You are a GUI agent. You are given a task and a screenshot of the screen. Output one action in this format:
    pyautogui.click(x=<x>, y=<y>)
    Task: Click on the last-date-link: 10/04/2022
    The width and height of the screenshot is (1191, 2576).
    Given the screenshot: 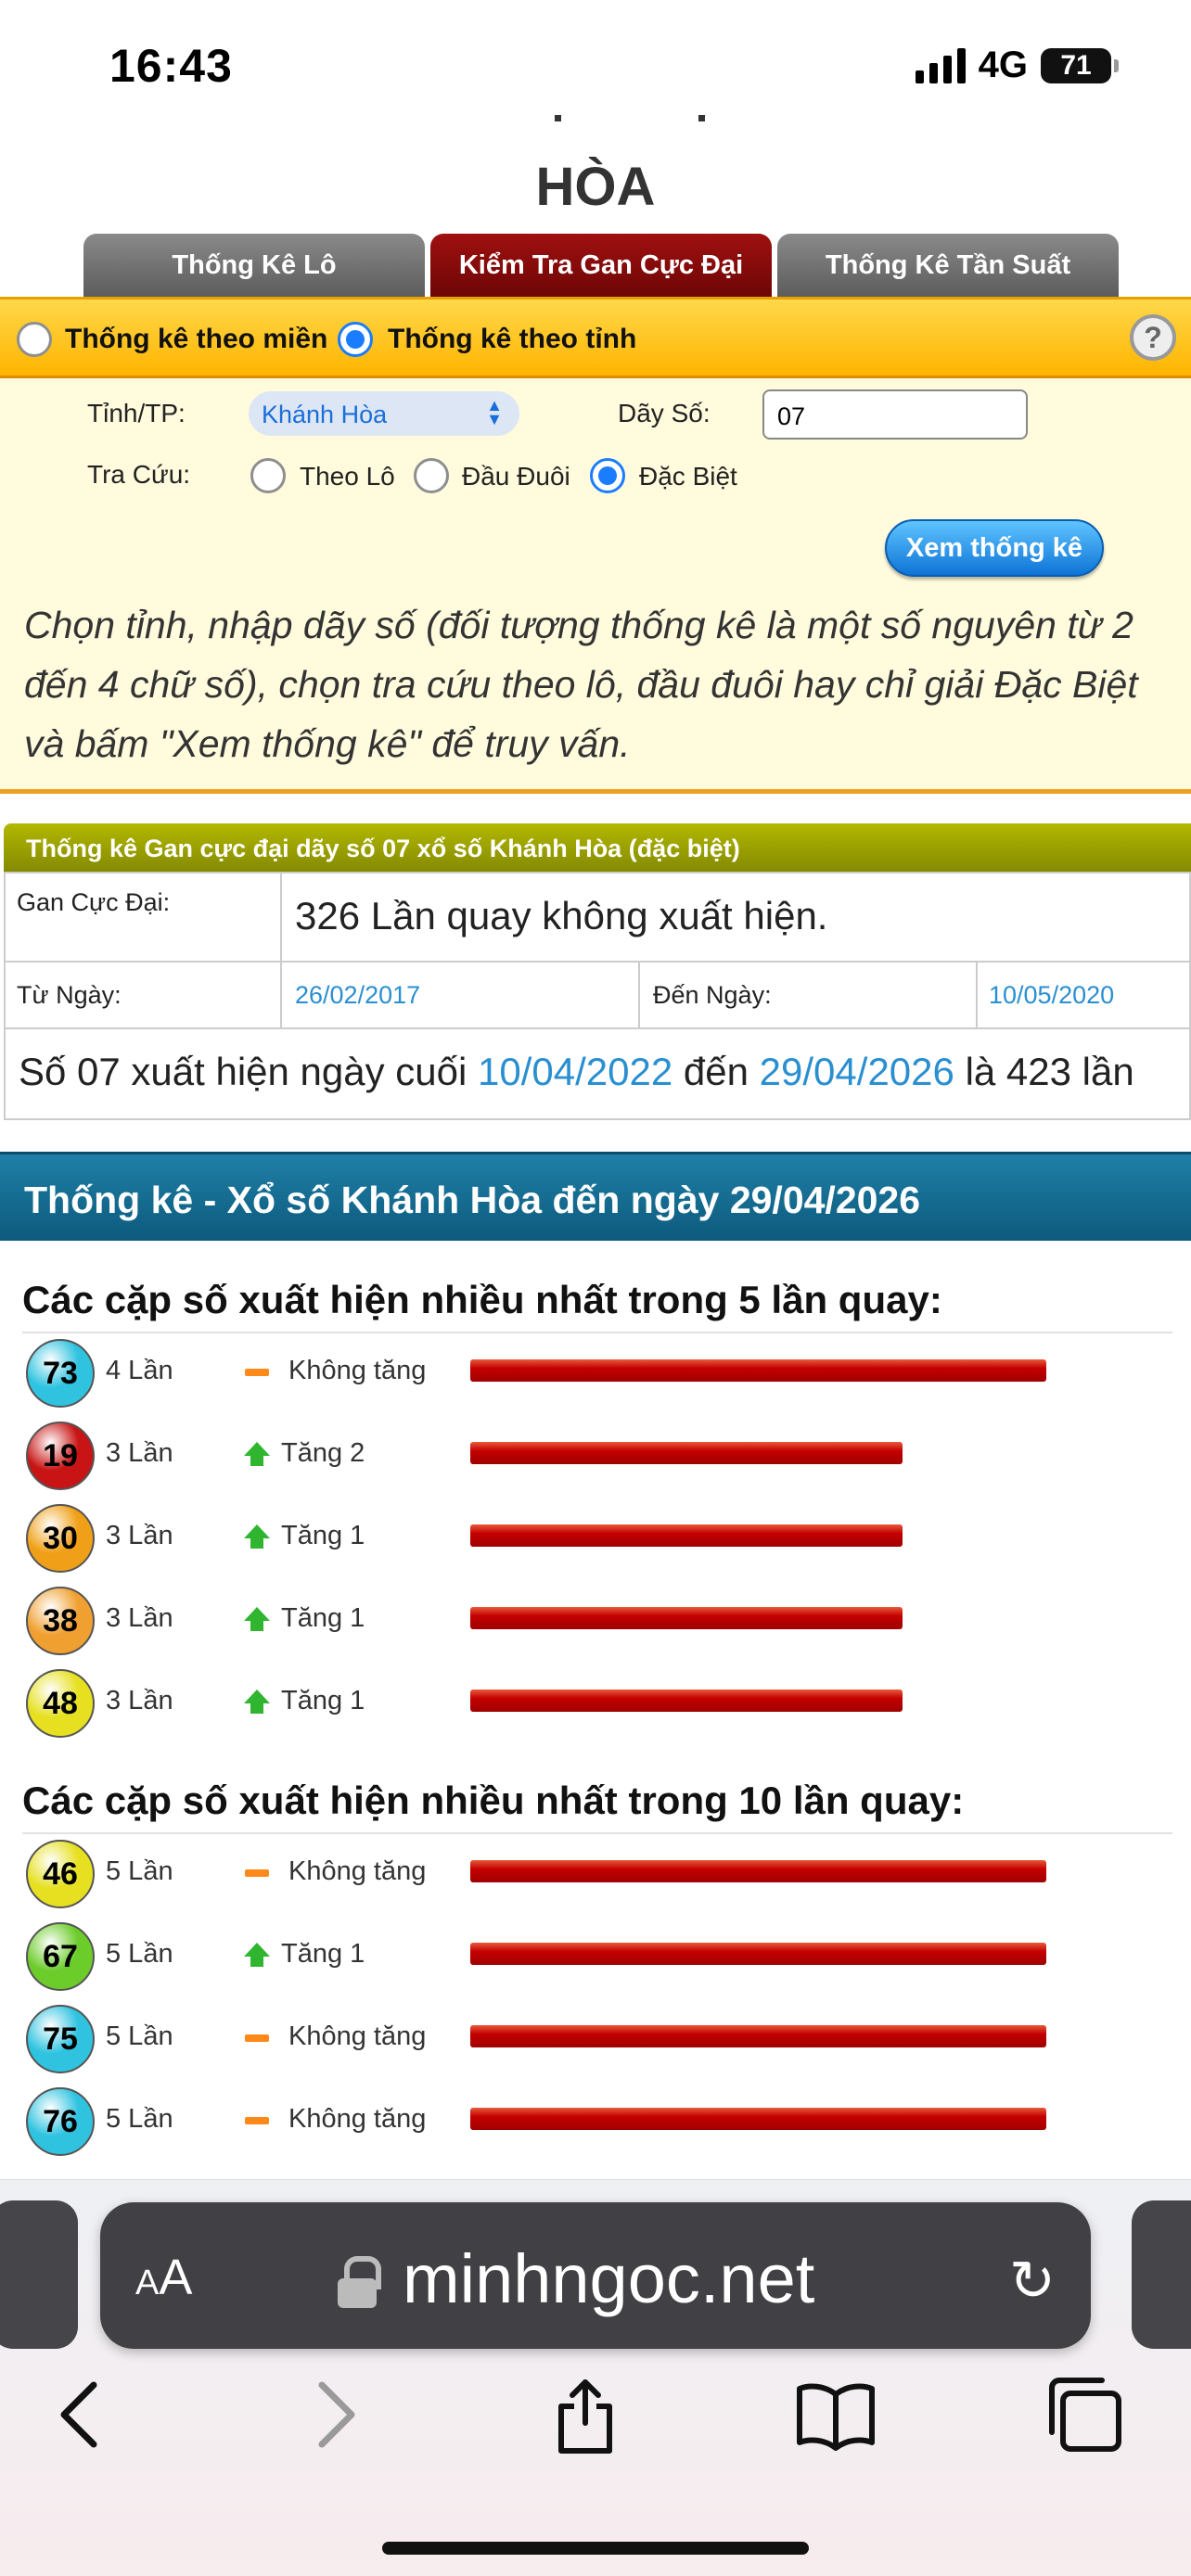 What is the action you would take?
    pyautogui.click(x=575, y=1071)
    